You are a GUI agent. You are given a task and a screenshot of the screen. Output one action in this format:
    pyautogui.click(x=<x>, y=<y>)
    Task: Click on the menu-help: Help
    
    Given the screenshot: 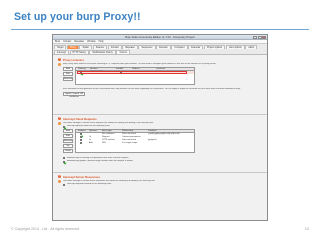 What is the action you would take?
    pyautogui.click(x=101, y=41)
    